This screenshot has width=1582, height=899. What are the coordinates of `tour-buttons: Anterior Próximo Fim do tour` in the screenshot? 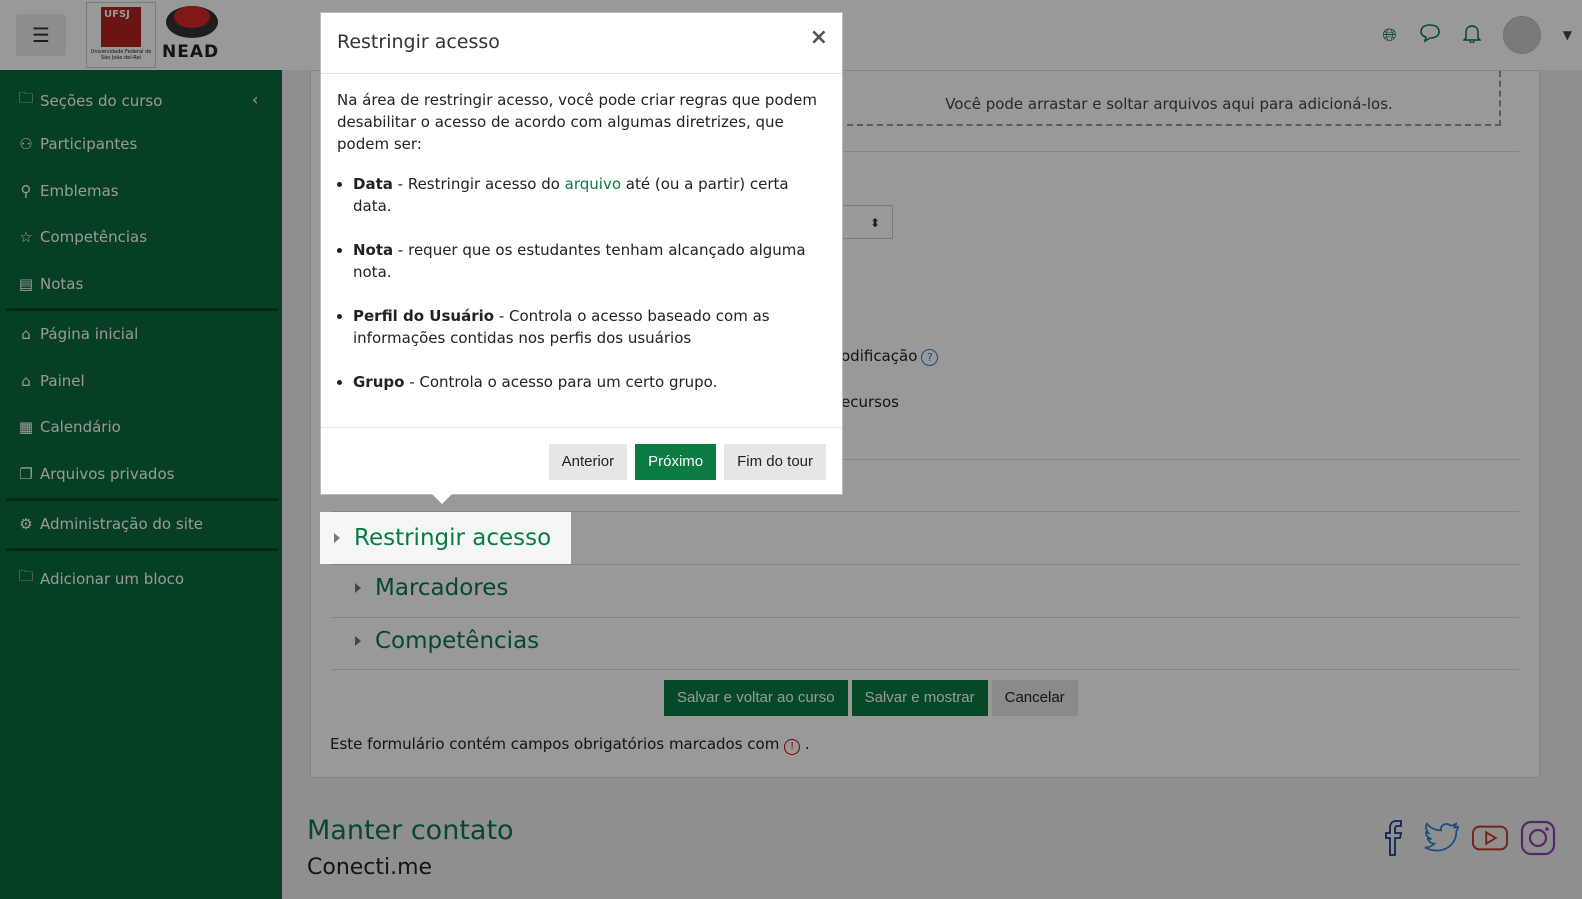 It's located at (687, 462).